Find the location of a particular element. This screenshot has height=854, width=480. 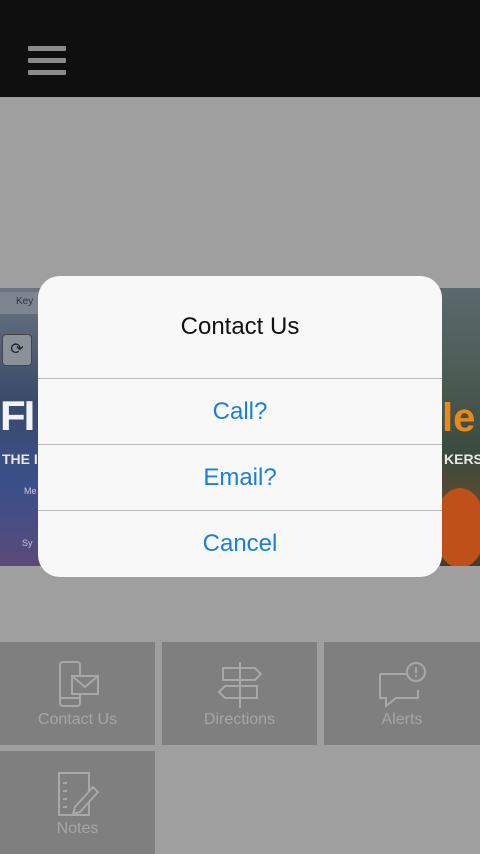

call-button: Call? is located at coordinates (240, 411).